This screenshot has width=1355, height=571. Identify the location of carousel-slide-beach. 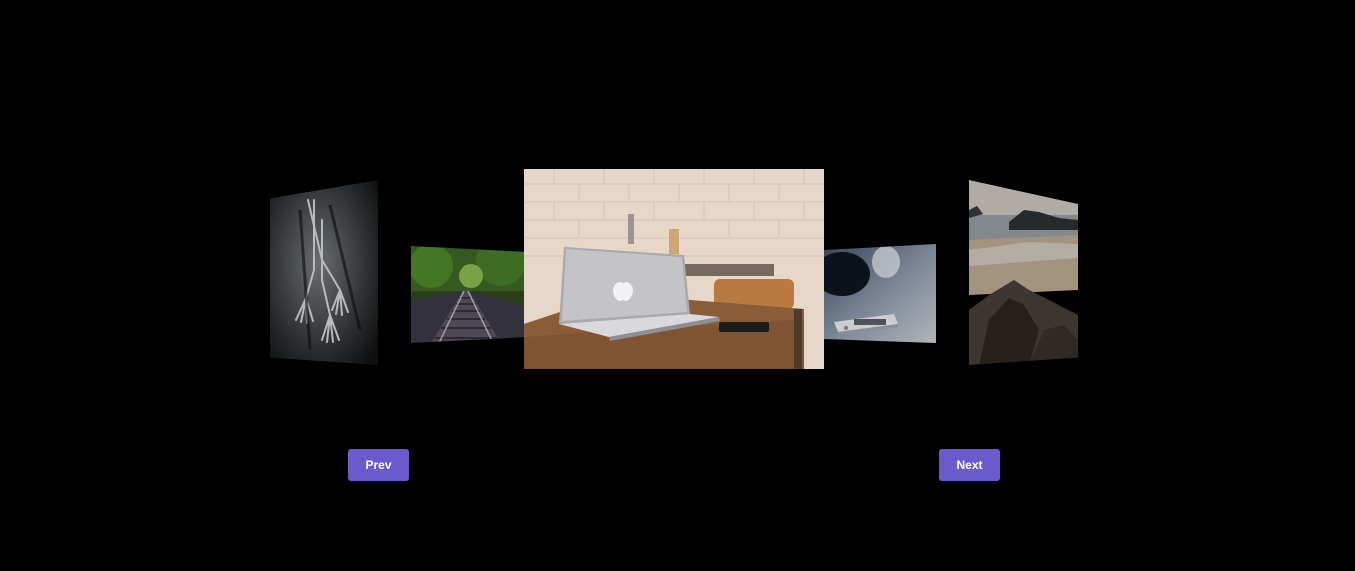
(1023, 272).